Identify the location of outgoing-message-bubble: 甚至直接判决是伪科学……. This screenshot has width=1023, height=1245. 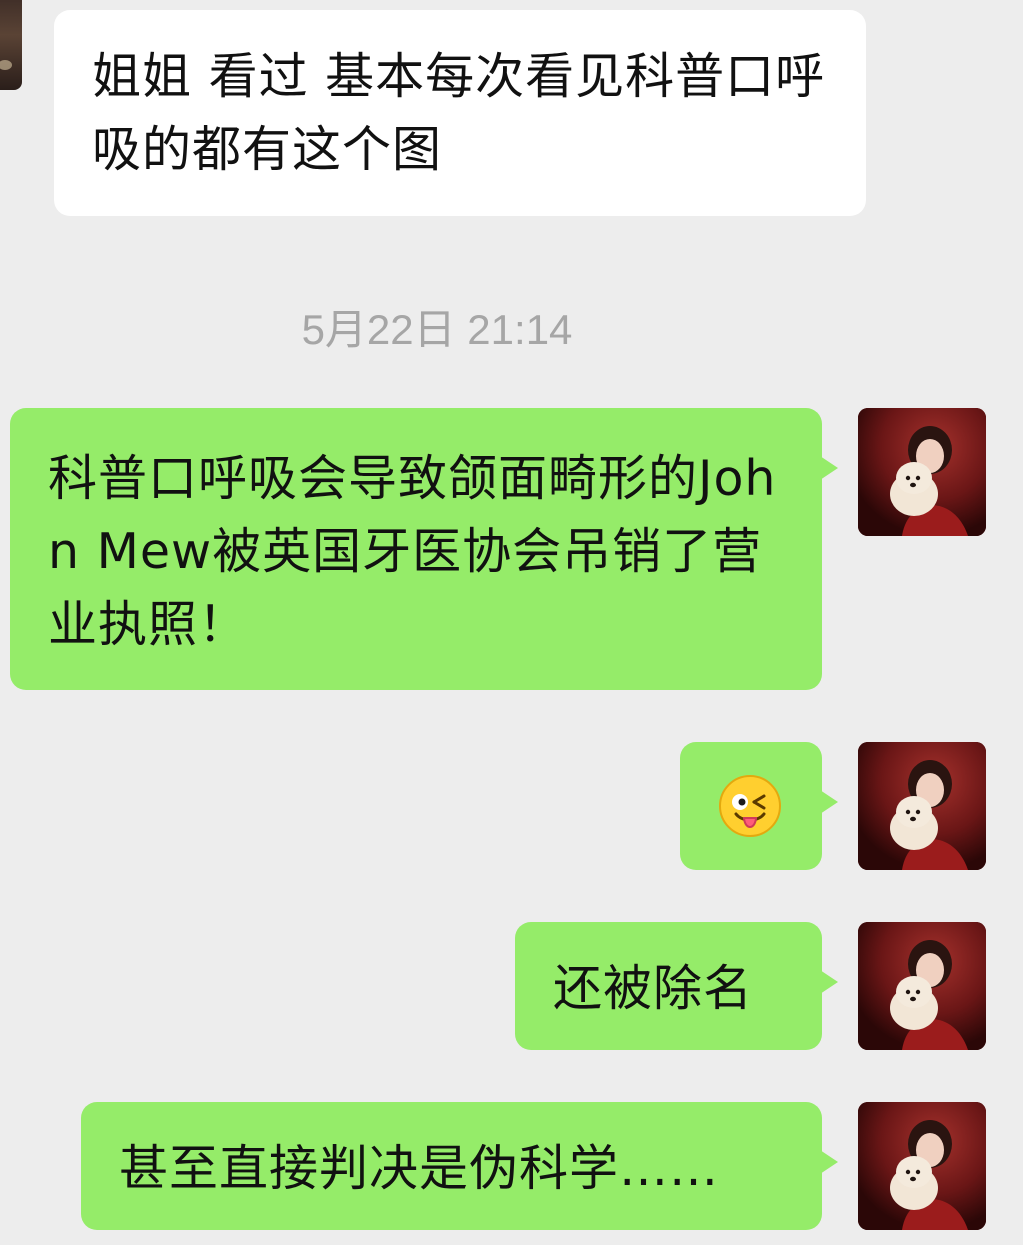
(459, 1166).